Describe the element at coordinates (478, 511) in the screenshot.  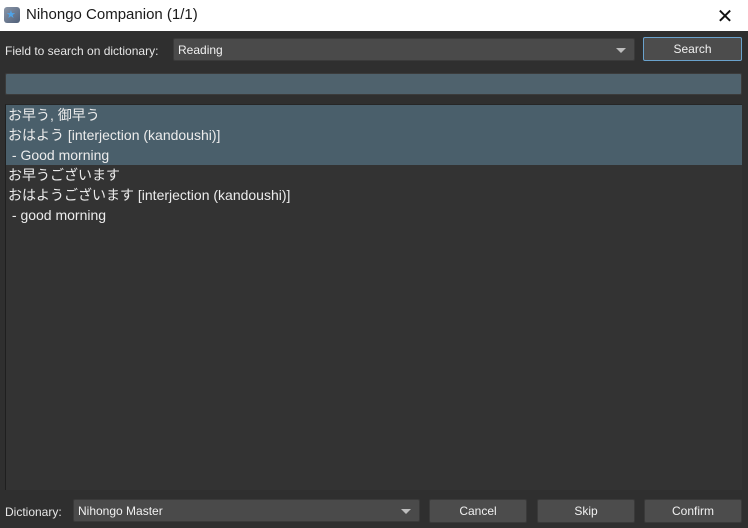
I see `cancel-button: Cancel` at that location.